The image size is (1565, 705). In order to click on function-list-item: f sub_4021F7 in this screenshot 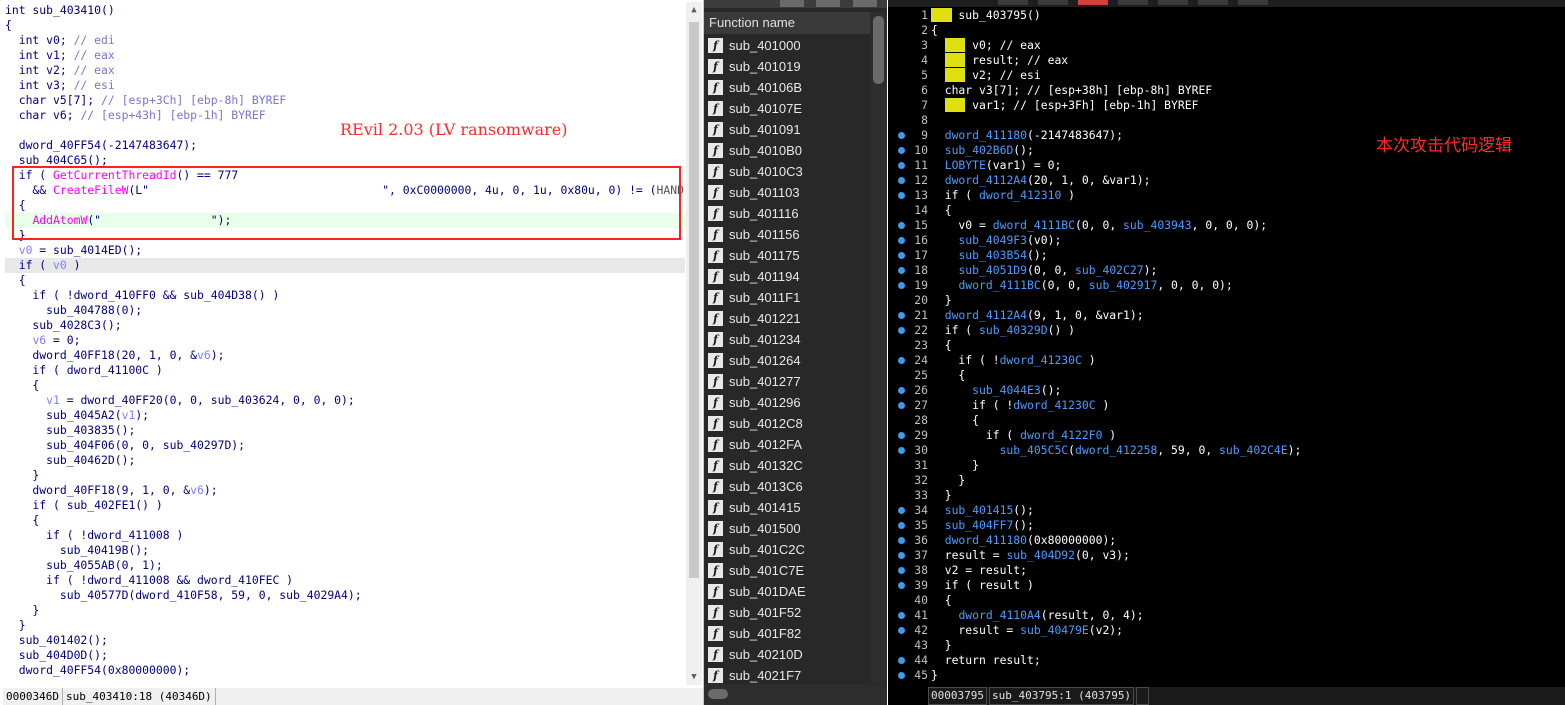, I will do `click(787, 674)`.